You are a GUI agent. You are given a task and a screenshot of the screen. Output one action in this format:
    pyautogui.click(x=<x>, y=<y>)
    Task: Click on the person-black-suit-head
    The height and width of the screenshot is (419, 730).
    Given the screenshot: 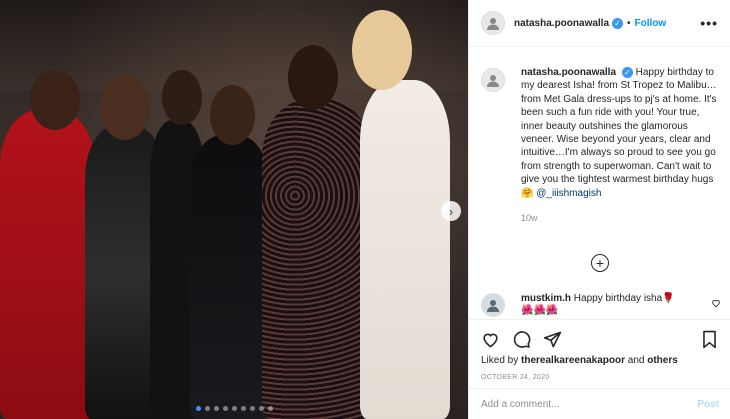 What is the action you would take?
    pyautogui.click(x=182, y=97)
    